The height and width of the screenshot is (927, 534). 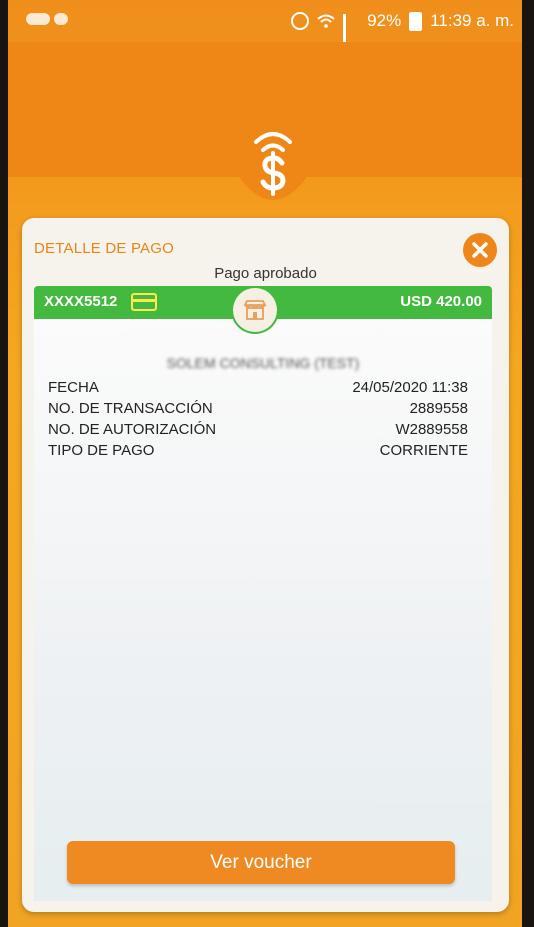 What do you see at coordinates (144, 302) in the screenshot?
I see `credit-card-icon` at bounding box center [144, 302].